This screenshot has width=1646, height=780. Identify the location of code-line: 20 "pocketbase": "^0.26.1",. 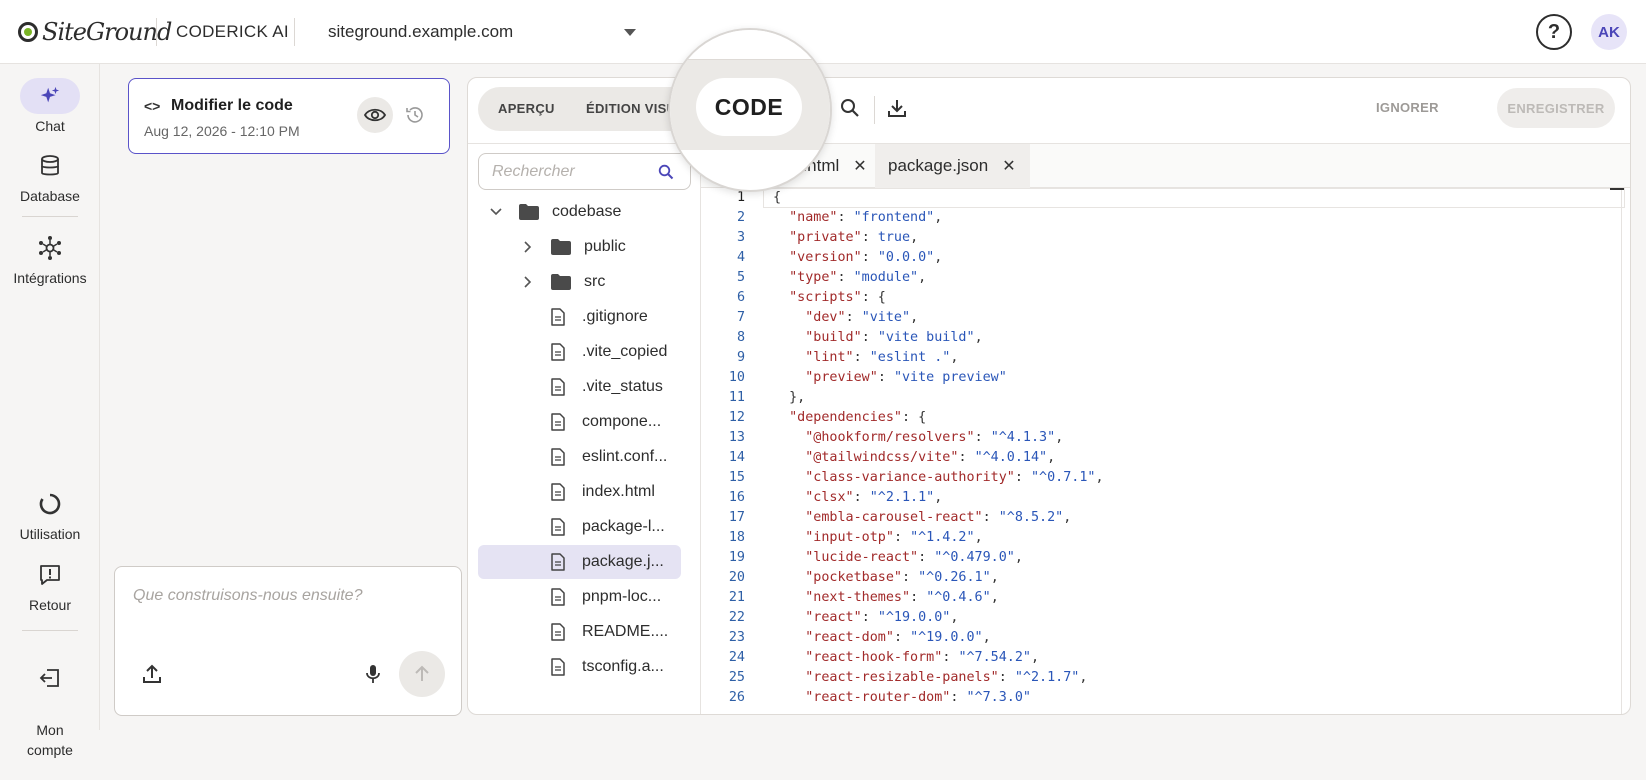
(1156, 578).